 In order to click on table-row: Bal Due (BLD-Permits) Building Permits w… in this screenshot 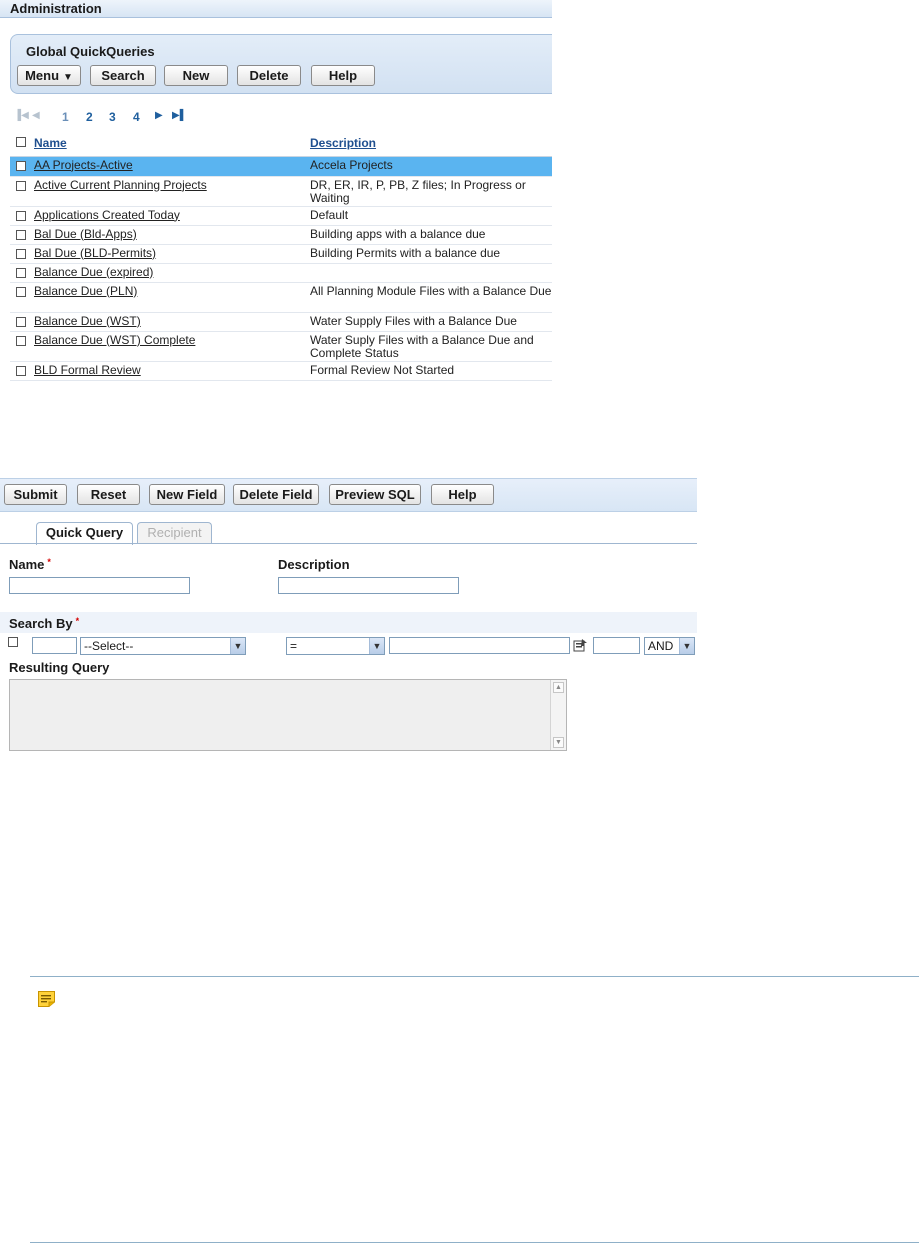, I will do `click(281, 254)`.